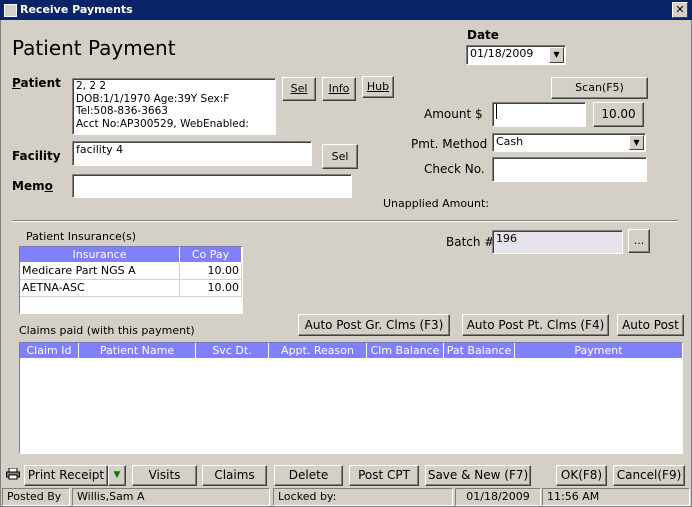 This screenshot has width=692, height=507. What do you see at coordinates (598, 350) in the screenshot?
I see `column-header: Payment` at bounding box center [598, 350].